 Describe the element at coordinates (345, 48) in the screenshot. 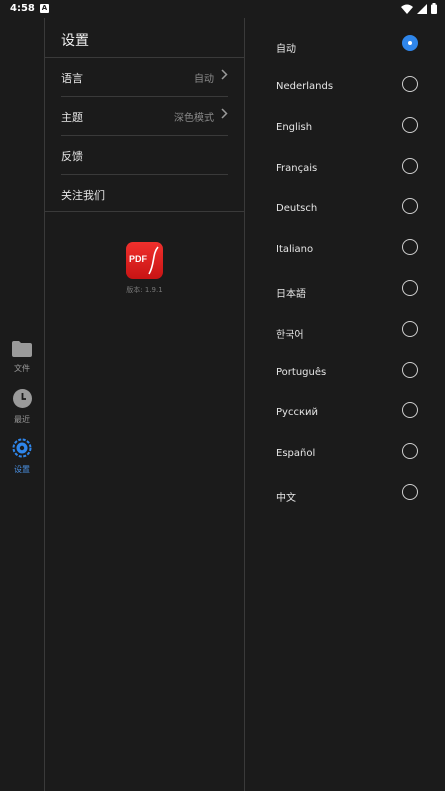

I see `language-option: 自动` at that location.